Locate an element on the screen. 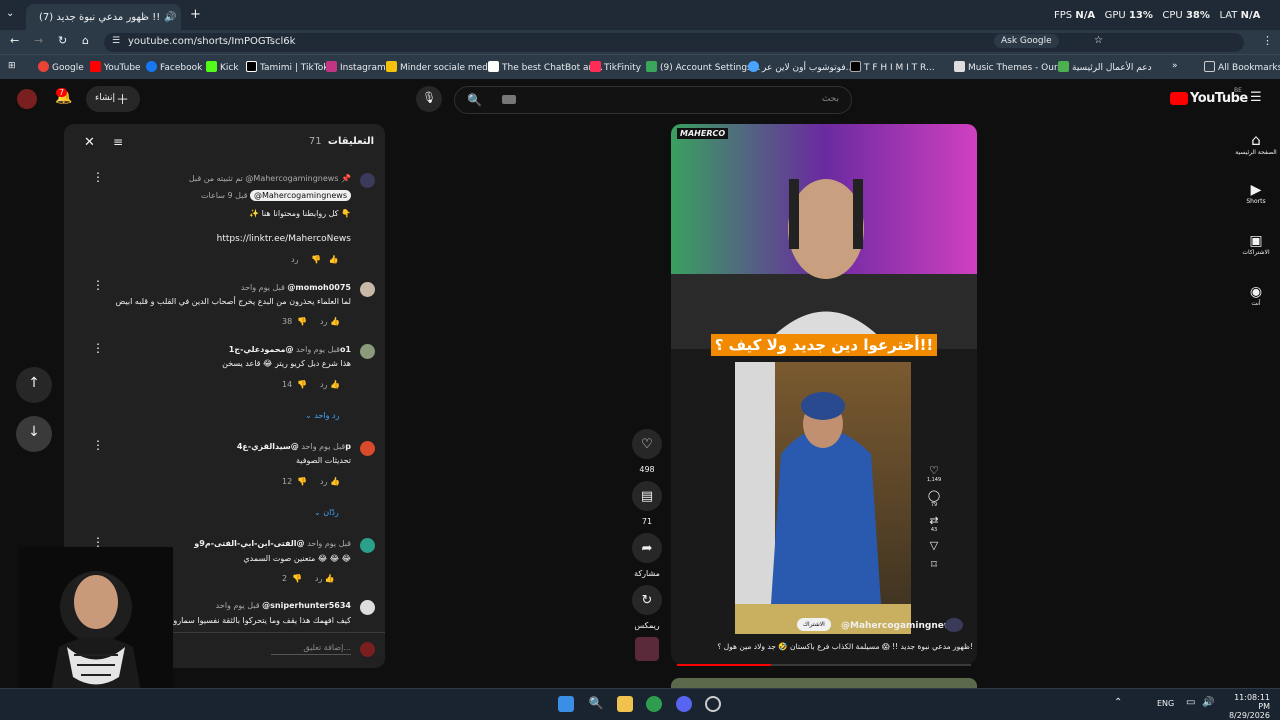 This screenshot has width=1280, height=720. close-icon: ✕ is located at coordinates (89, 142).